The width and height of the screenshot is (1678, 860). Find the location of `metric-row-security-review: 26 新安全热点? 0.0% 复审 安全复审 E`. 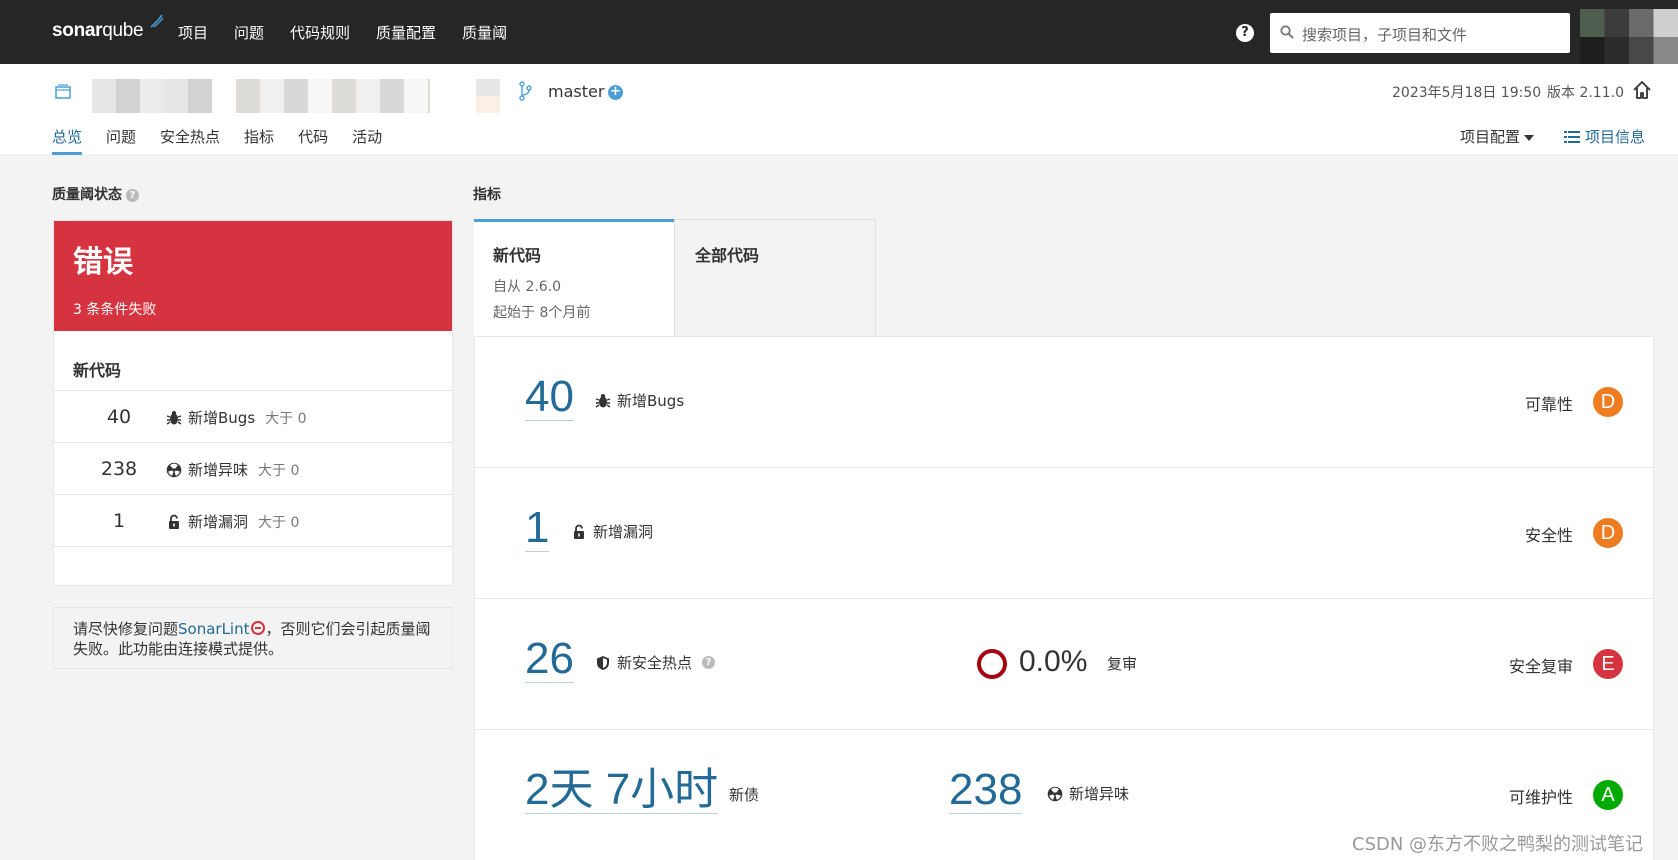

metric-row-security-review: 26 新安全热点? 0.0% 复审 安全复审 E is located at coordinates (1064, 664).